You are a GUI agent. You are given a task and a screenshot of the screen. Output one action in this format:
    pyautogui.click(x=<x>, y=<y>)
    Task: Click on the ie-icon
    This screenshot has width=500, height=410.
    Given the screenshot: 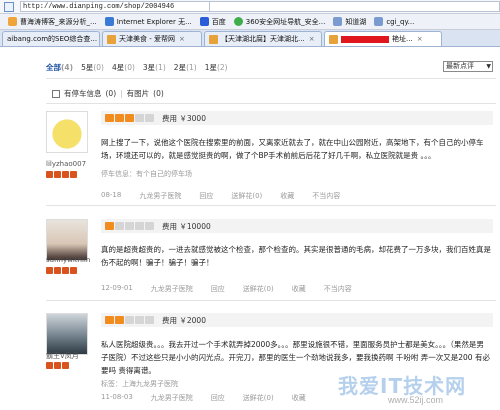 What is the action you would take?
    pyautogui.click(x=109, y=21)
    